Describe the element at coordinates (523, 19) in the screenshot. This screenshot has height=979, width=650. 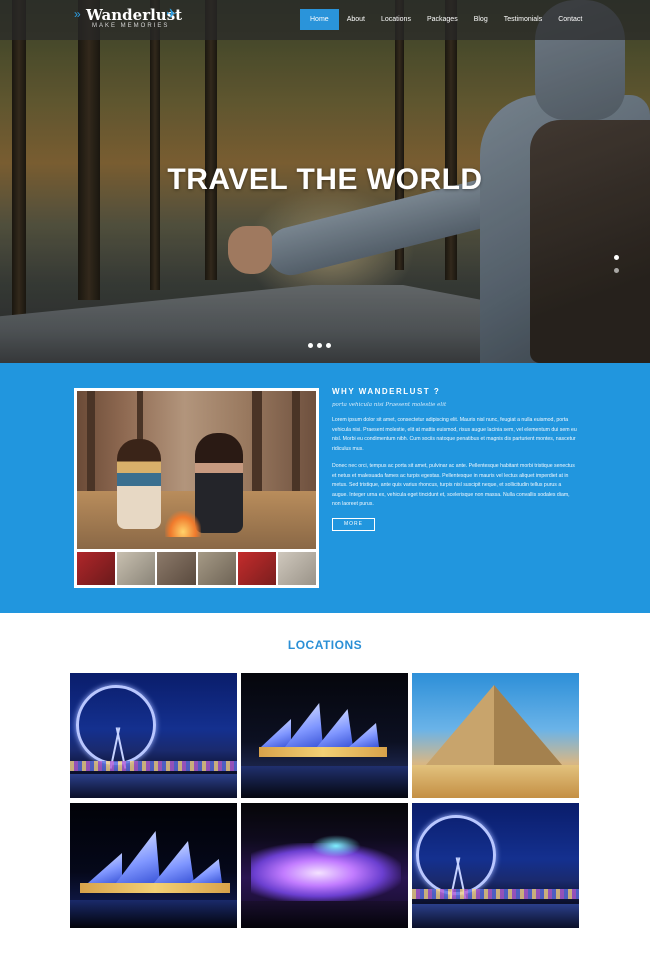
I see `nav-item-testimonials: Testimonials` at that location.